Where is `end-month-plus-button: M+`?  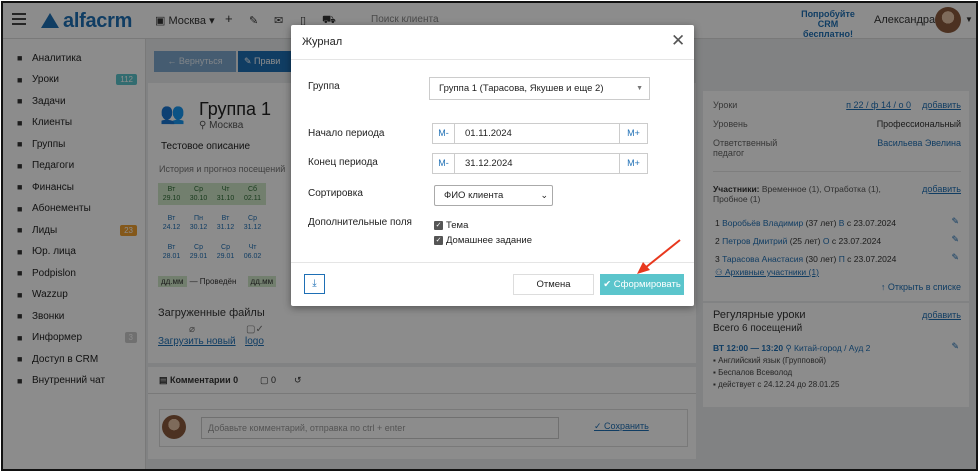 end-month-plus-button: M+ is located at coordinates (633, 163).